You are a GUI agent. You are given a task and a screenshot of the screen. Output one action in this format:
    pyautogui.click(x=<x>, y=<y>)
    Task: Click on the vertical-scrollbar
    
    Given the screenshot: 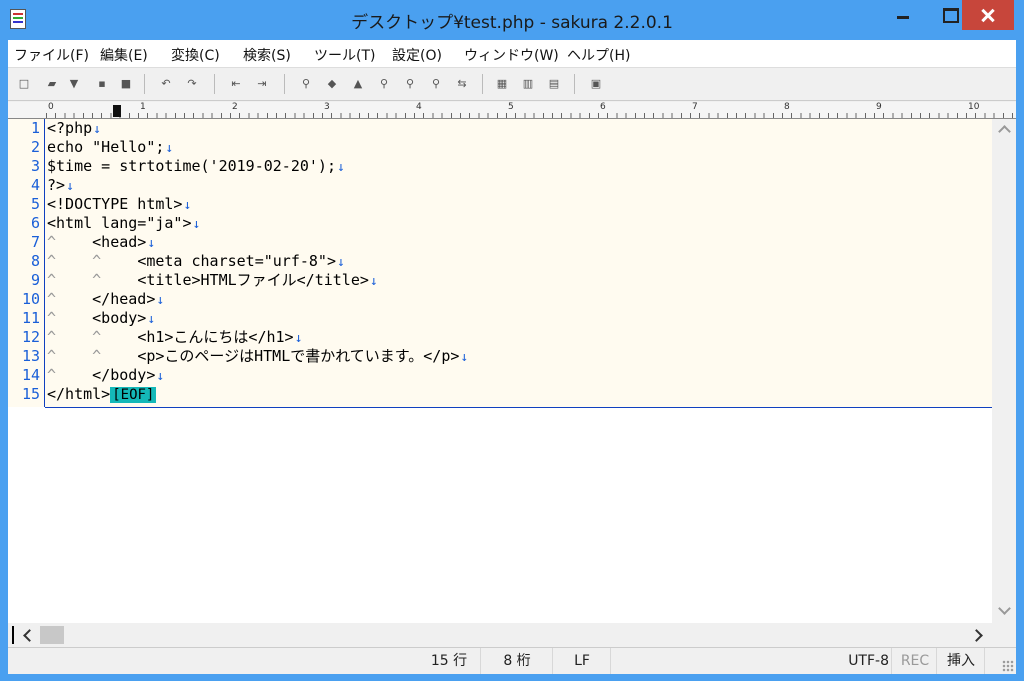 What is the action you would take?
    pyautogui.click(x=1004, y=371)
    